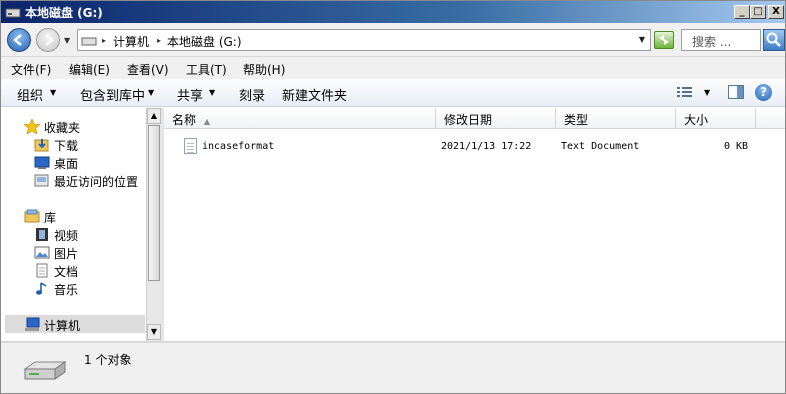  I want to click on nav-label: 库, so click(50, 218).